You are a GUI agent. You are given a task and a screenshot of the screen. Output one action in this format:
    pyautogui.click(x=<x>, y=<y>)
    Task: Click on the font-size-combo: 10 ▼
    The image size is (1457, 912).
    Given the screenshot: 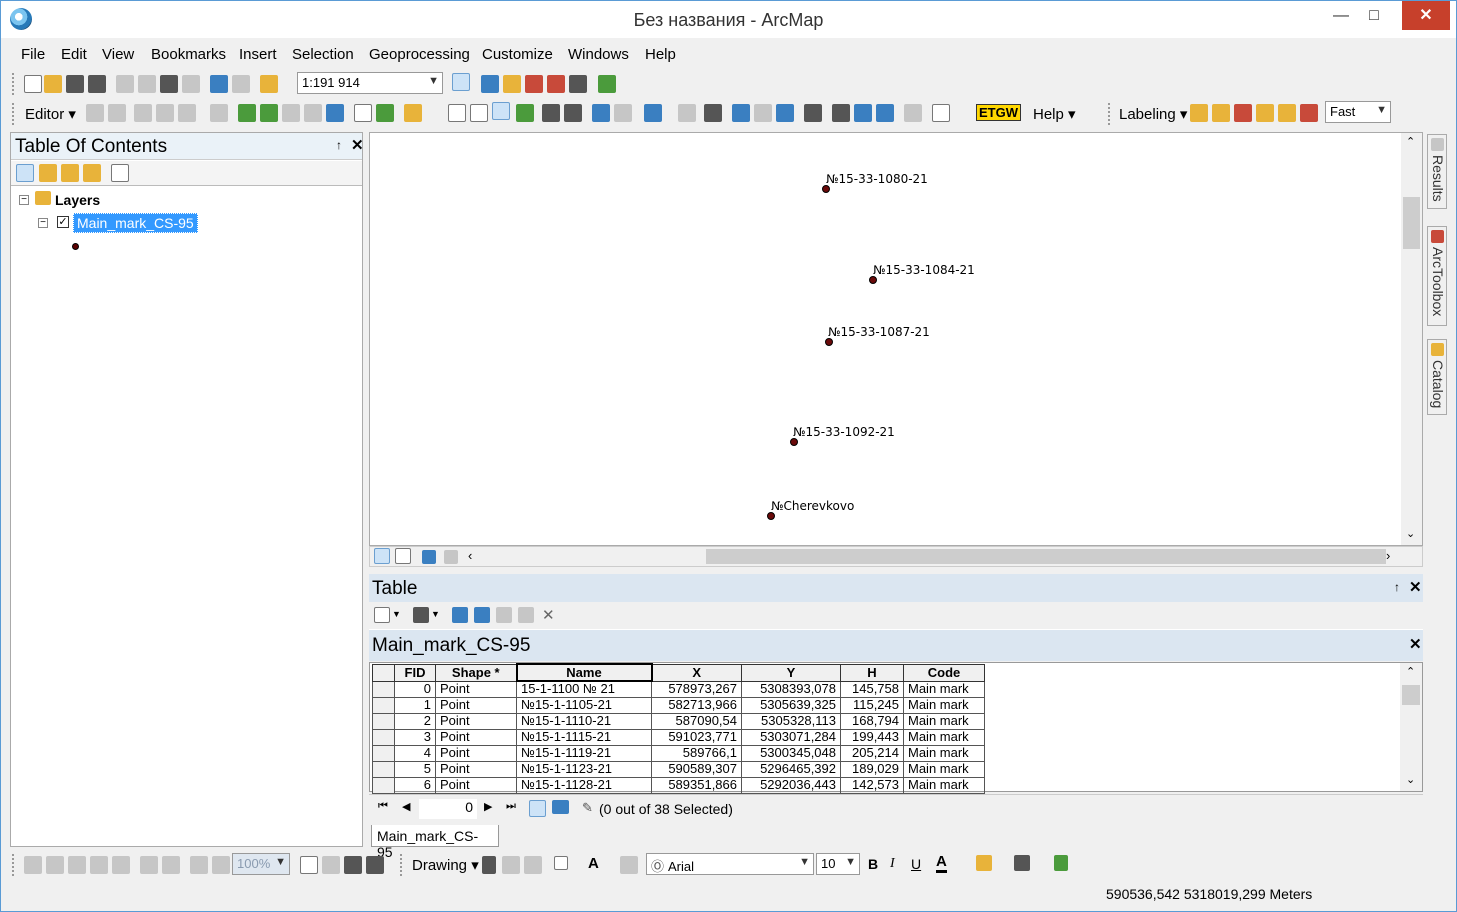 What is the action you would take?
    pyautogui.click(x=838, y=864)
    